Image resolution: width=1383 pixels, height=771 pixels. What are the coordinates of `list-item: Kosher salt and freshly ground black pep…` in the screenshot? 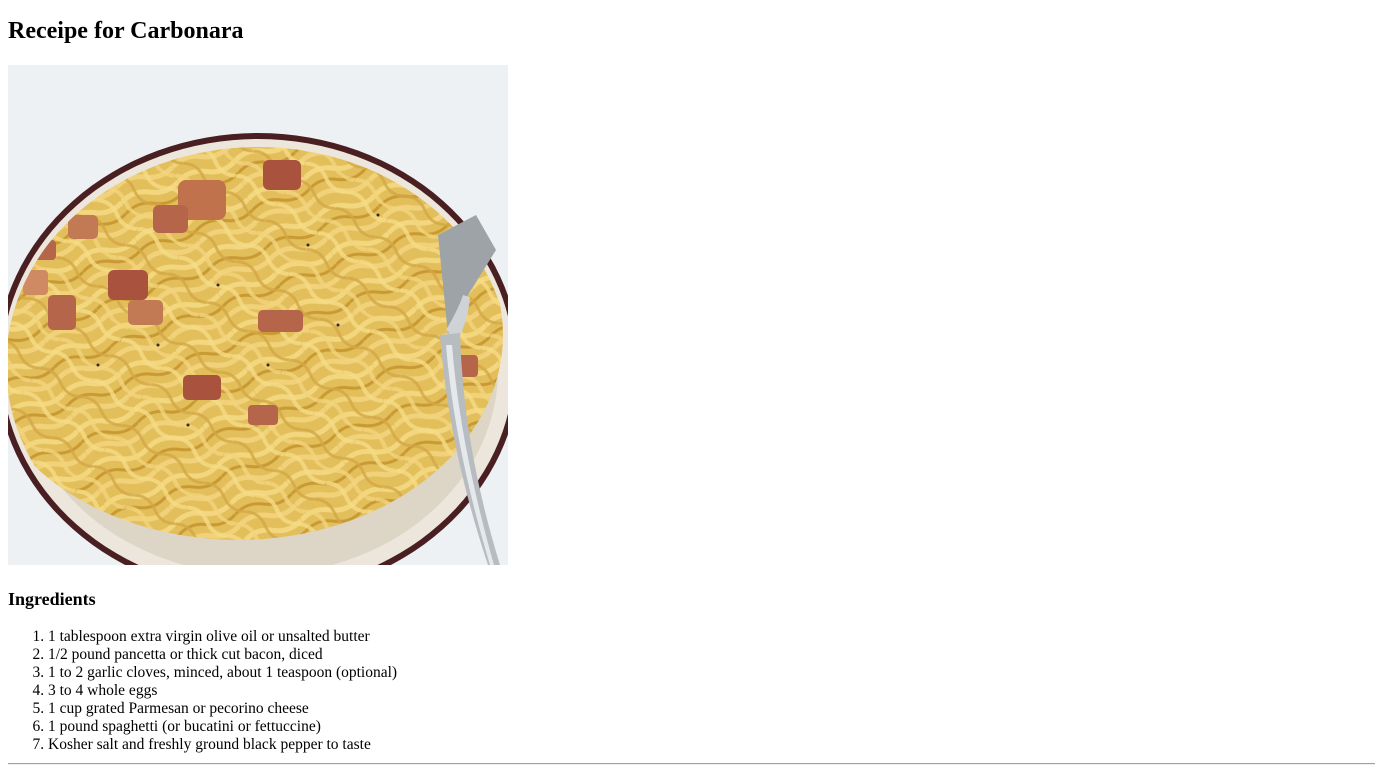 It's located at (222, 745).